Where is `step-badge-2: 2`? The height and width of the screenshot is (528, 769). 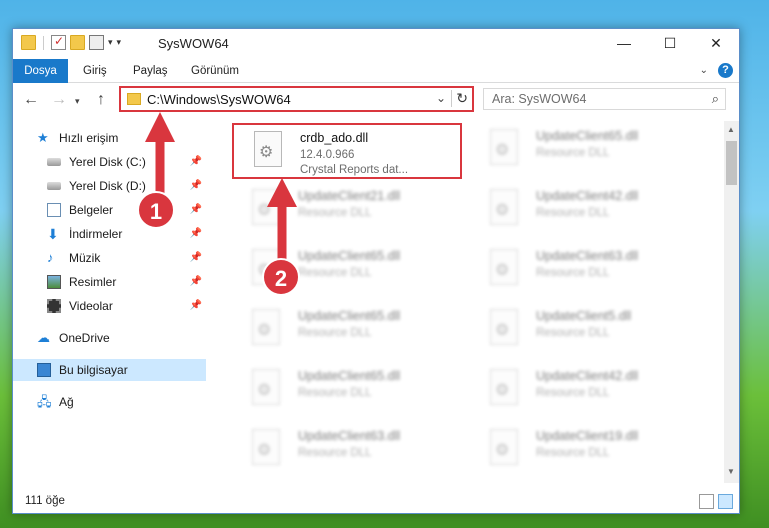
step-badge-2: 2 is located at coordinates (281, 277).